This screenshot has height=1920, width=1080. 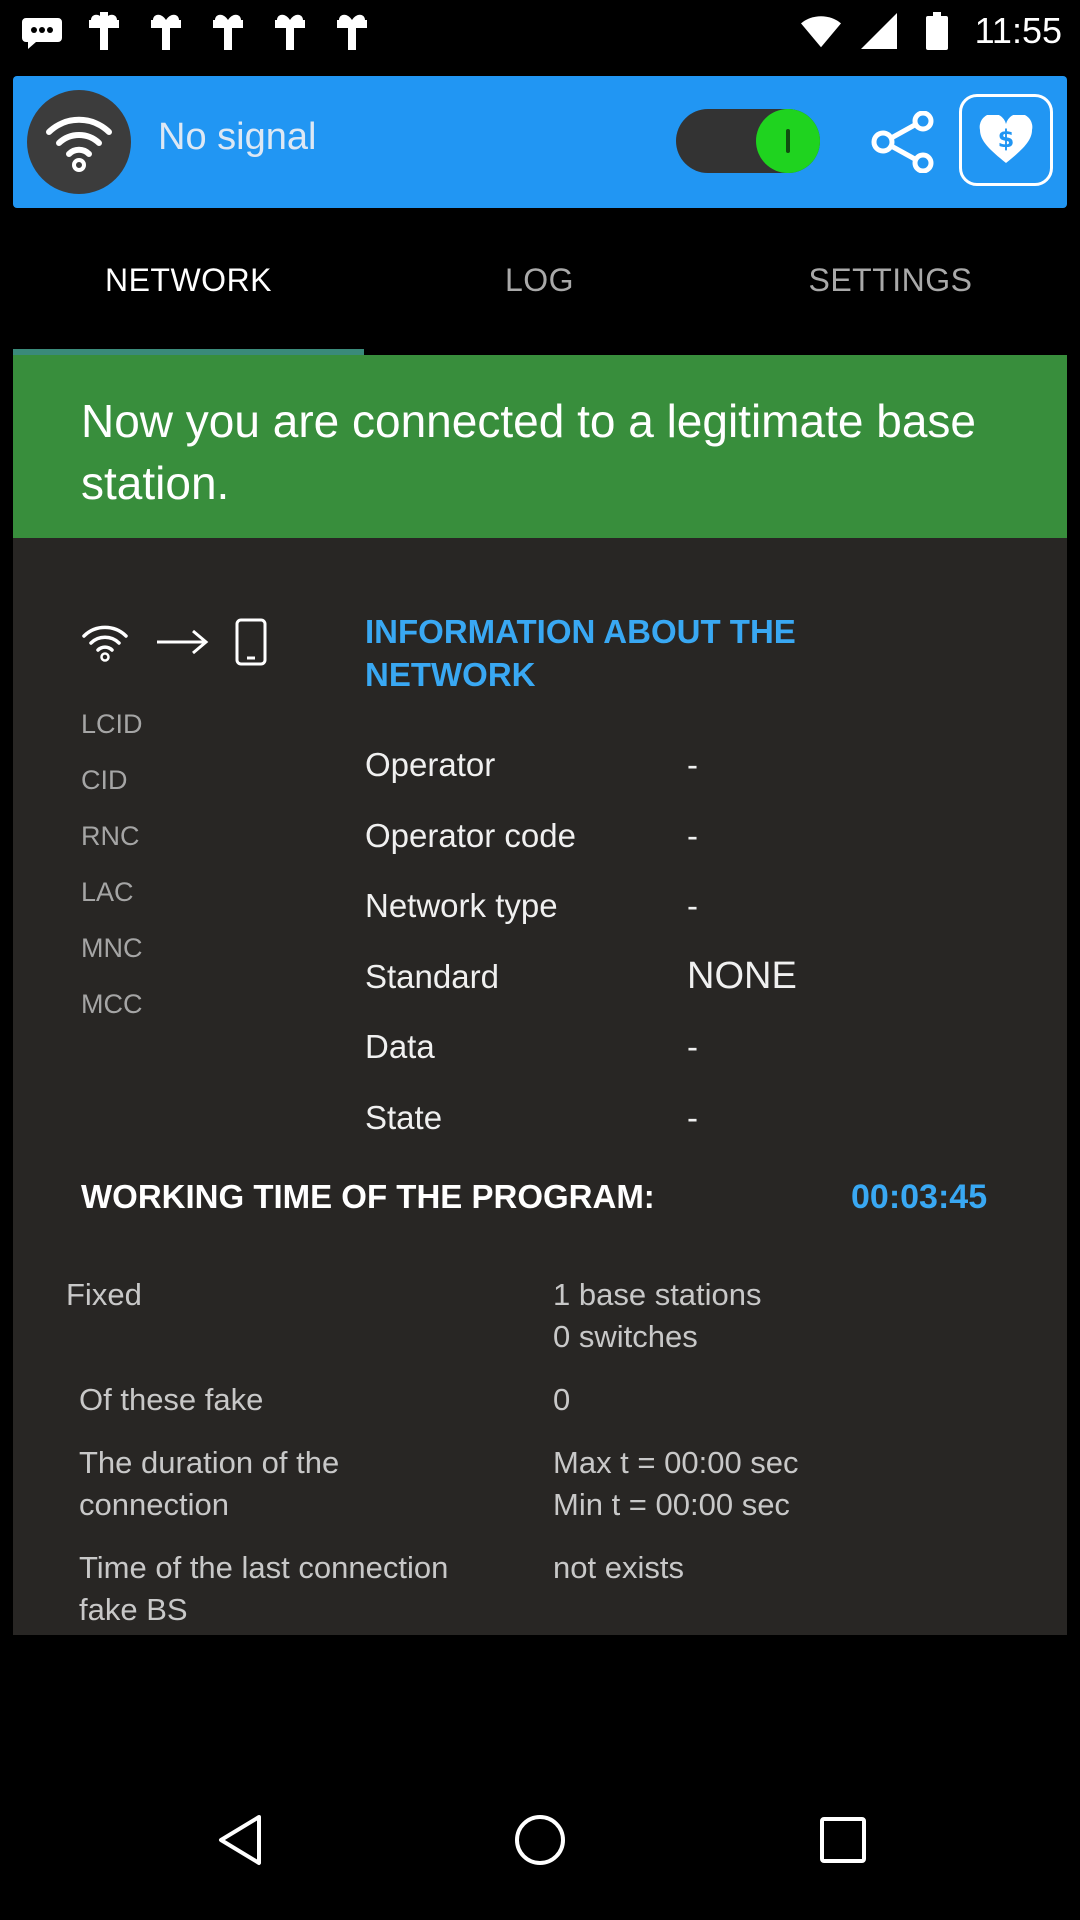 What do you see at coordinates (104, 780) in the screenshot?
I see `cid-label: CID` at bounding box center [104, 780].